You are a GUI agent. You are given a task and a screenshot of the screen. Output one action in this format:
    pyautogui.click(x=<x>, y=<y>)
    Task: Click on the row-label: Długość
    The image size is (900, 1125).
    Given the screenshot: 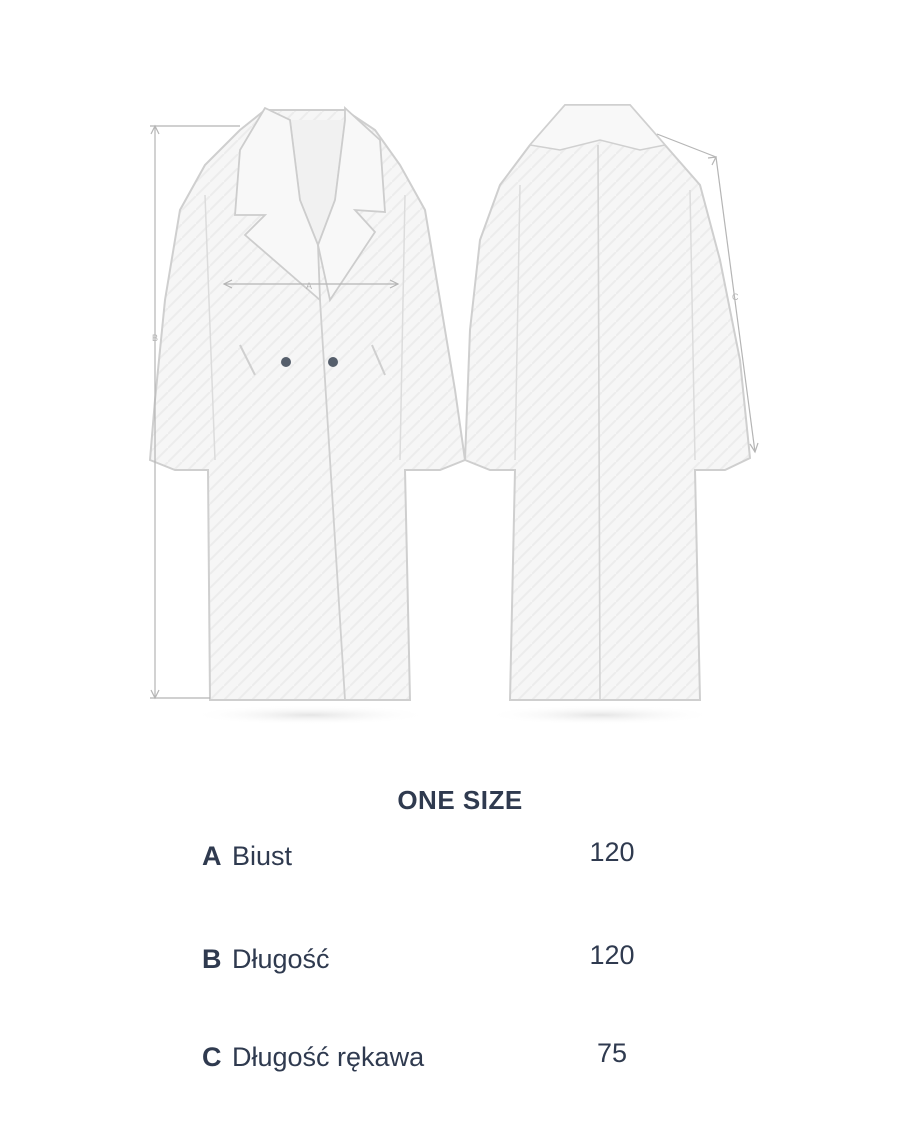 What is the action you would take?
    pyautogui.click(x=281, y=959)
    